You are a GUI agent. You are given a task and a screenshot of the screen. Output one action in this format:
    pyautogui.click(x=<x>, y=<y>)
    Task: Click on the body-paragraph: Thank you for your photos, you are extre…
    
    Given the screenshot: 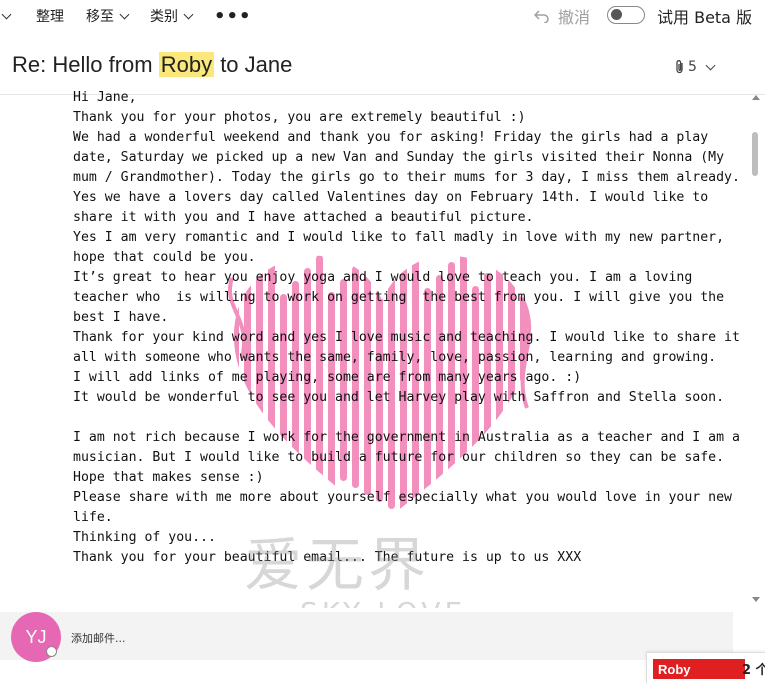 What is the action you would take?
    pyautogui.click(x=299, y=117)
    